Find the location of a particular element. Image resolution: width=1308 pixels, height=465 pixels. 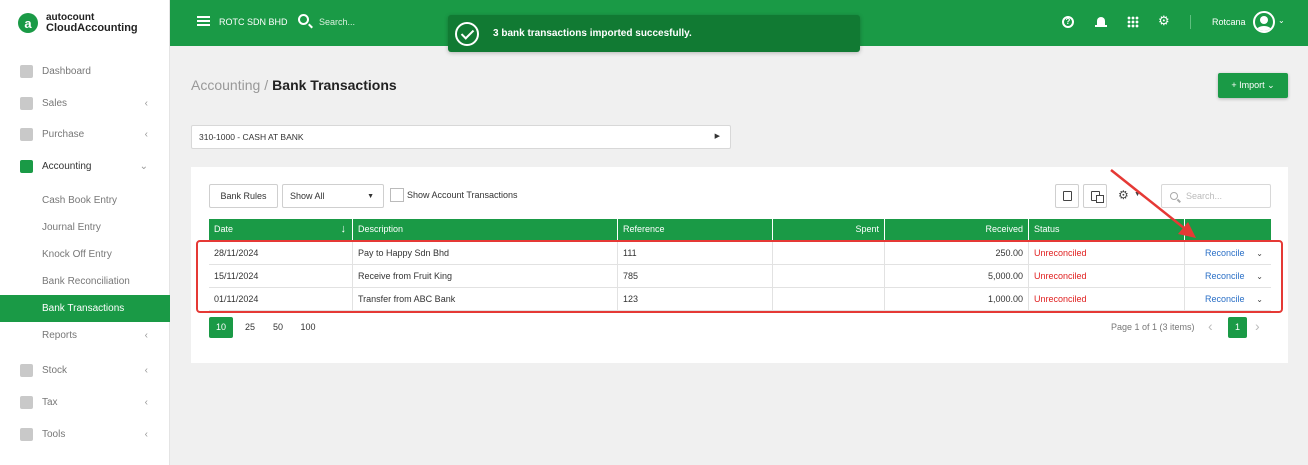

sidebar-item-accounting: Accounting ⌄ is located at coordinates (85, 166).